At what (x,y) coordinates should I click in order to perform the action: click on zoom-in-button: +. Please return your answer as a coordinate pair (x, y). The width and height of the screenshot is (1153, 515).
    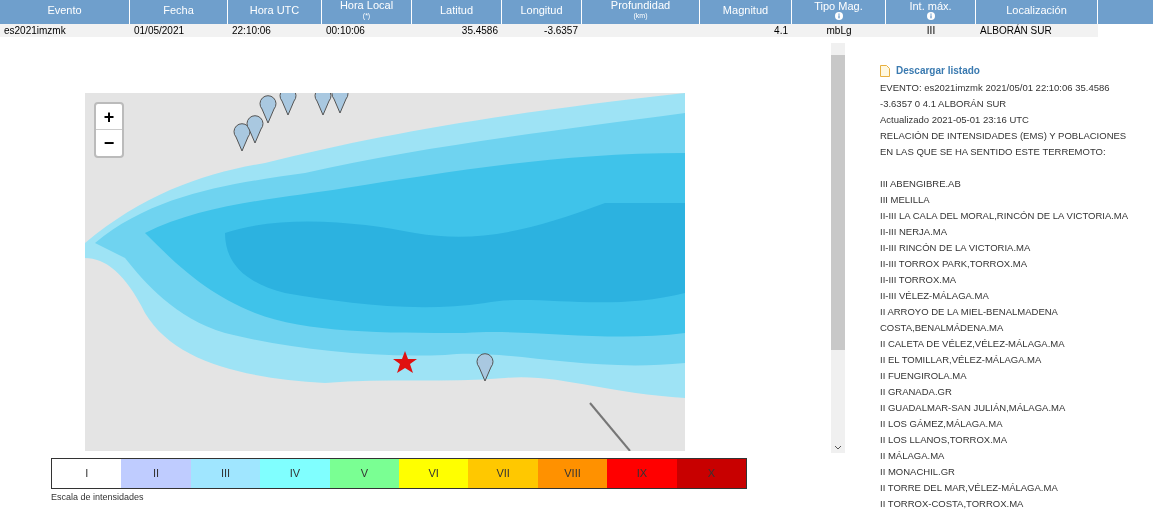
    Looking at the image, I should click on (109, 117).